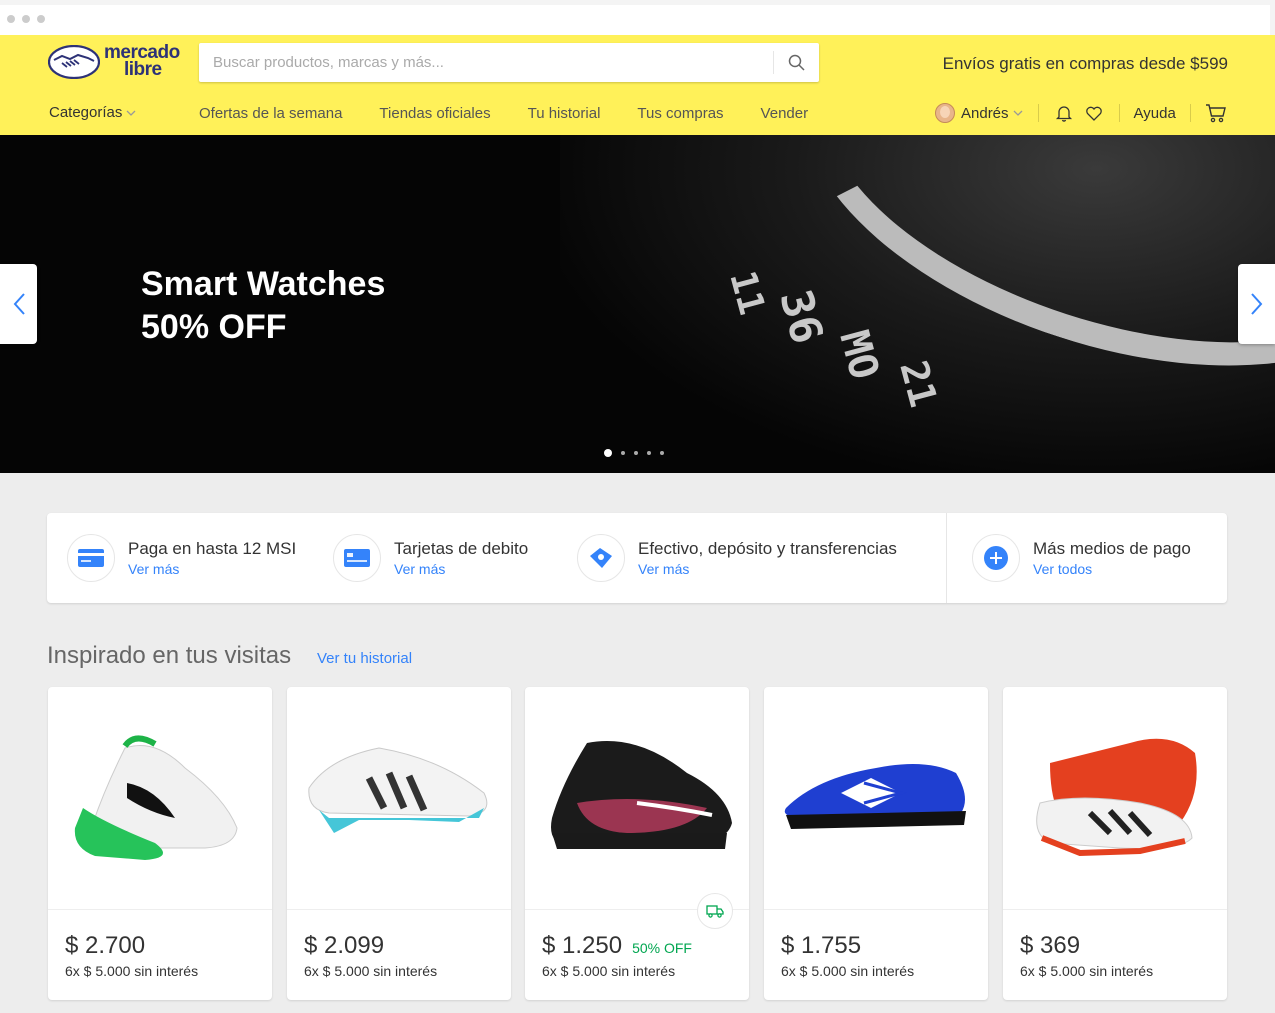 This screenshot has width=1275, height=1013. I want to click on user-name: Andrés, so click(985, 113).